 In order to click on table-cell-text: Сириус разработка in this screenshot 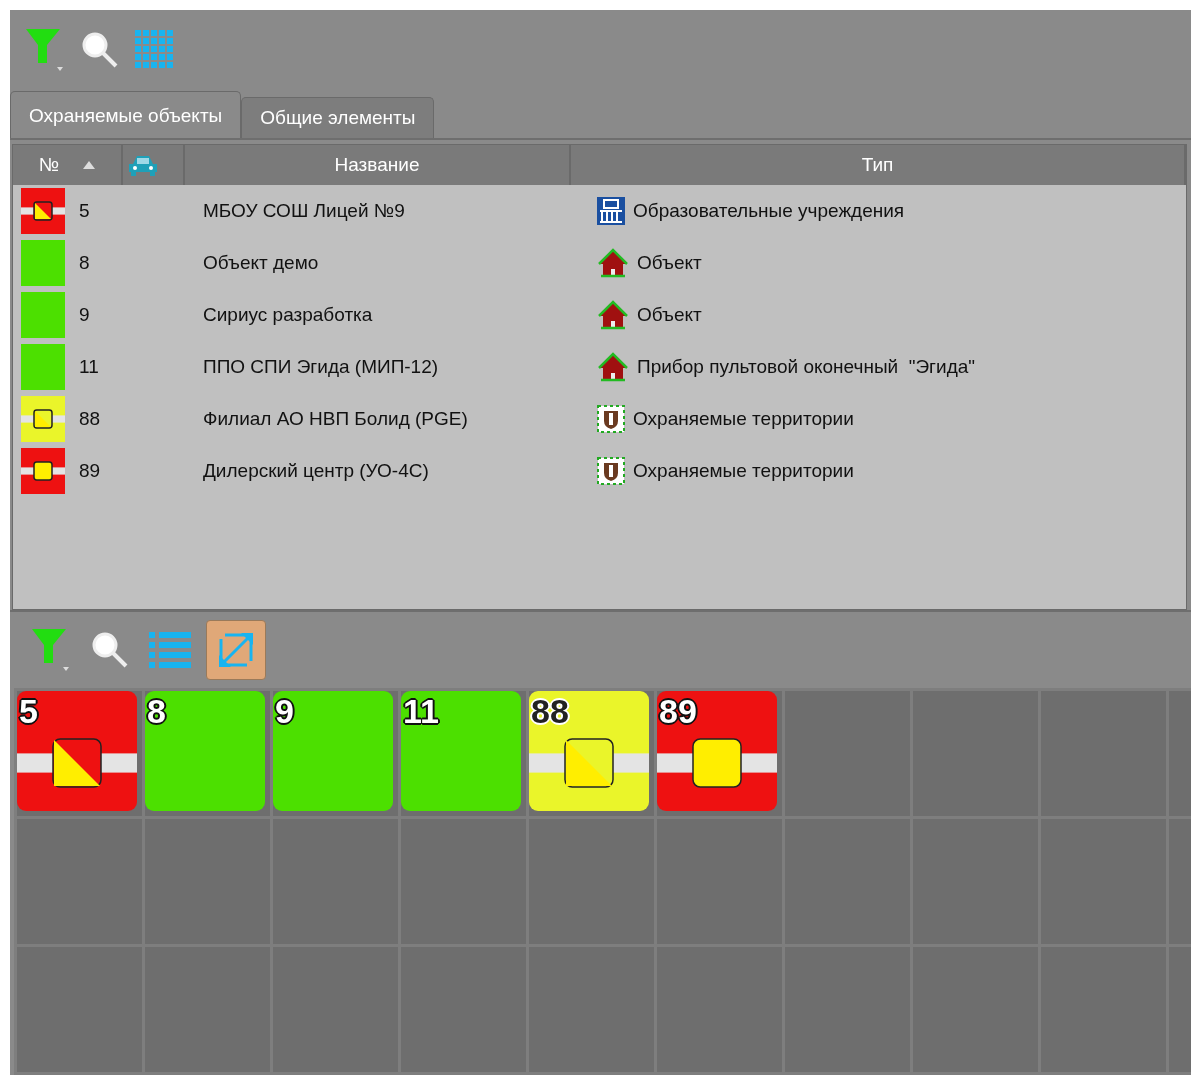, I will do `click(288, 314)`.